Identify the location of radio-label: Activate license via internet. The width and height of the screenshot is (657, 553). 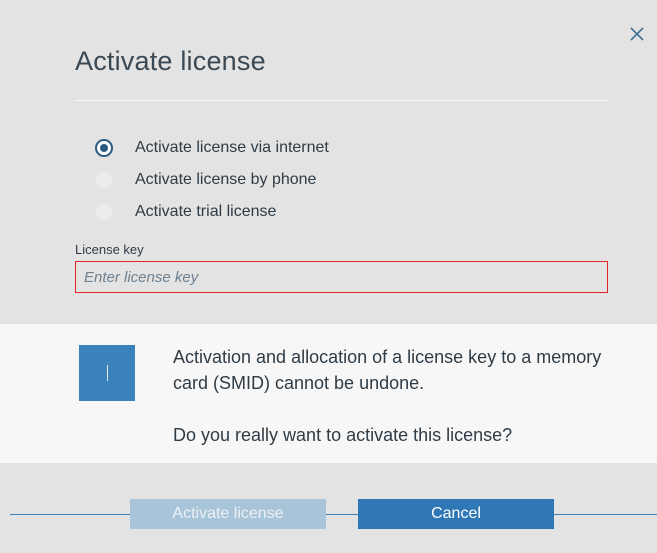
(232, 147).